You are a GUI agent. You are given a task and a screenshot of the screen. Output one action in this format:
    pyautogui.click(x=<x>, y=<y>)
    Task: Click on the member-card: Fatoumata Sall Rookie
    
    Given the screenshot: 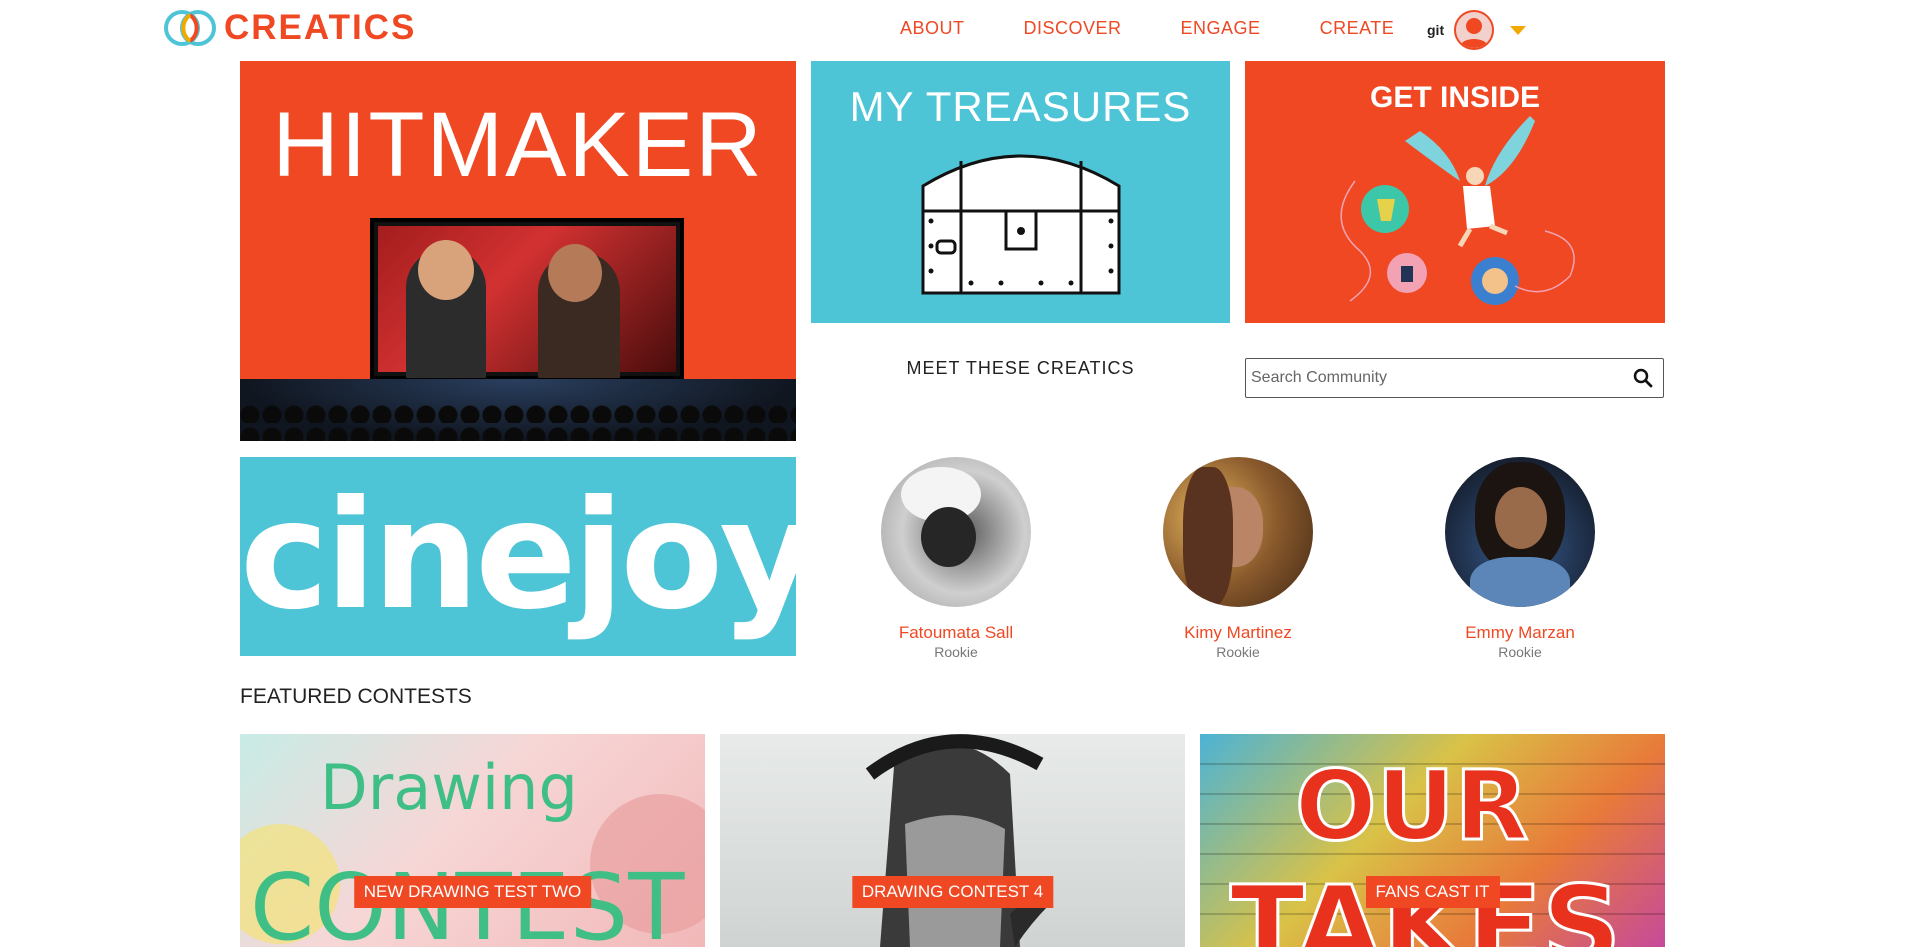 What is the action you would take?
    pyautogui.click(x=956, y=558)
    